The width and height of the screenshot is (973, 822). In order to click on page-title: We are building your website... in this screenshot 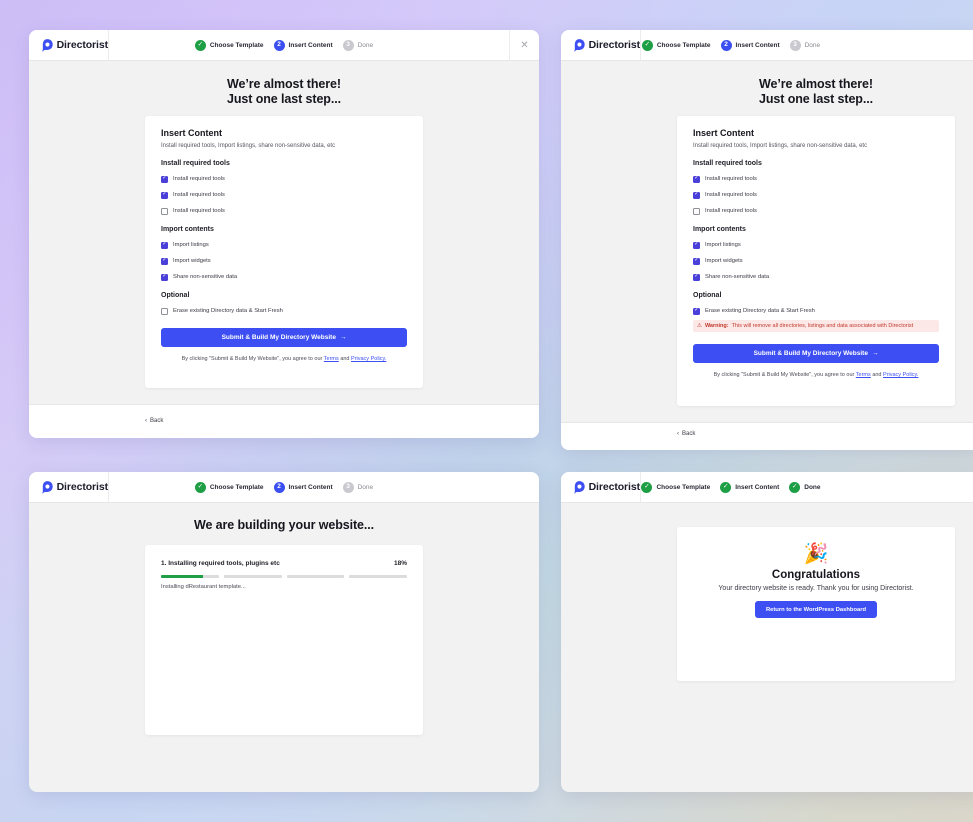, I will do `click(284, 525)`.